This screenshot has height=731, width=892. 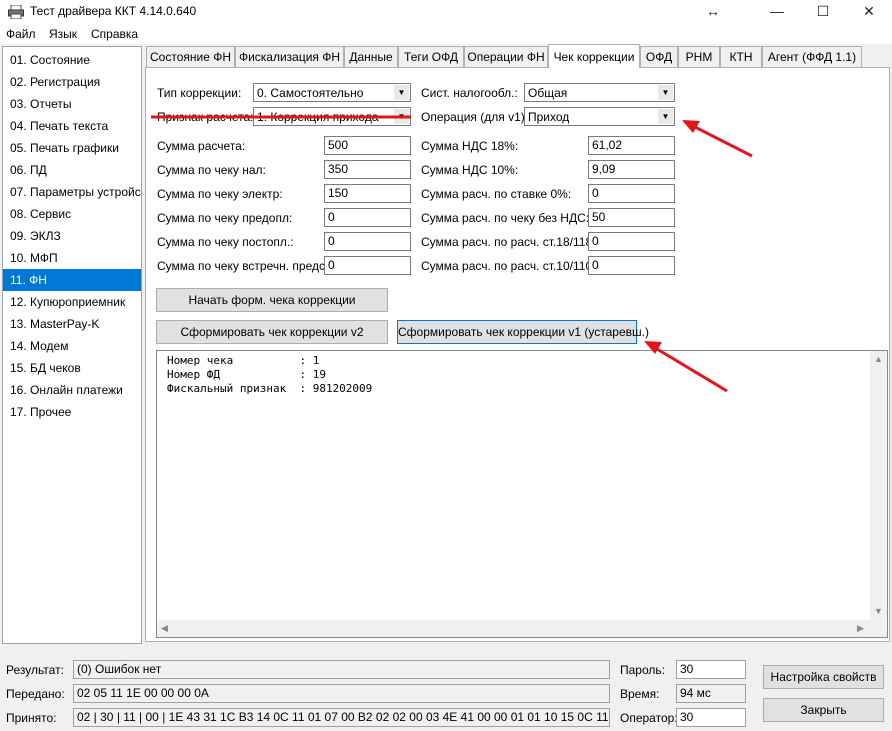 I want to click on arrow-v1-button, so click(x=689, y=368).